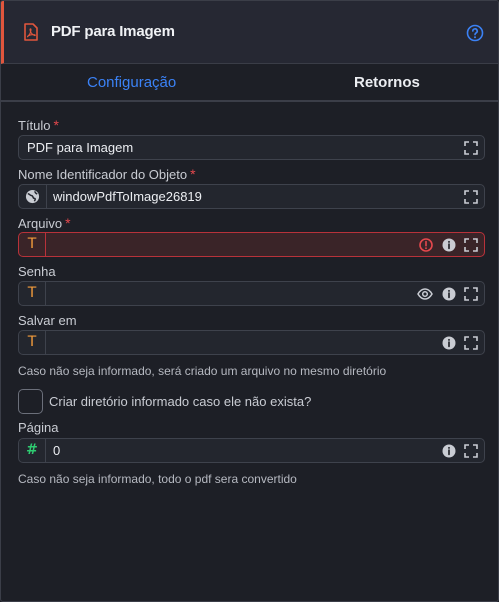 Image resolution: width=499 pixels, height=602 pixels. What do you see at coordinates (249, 32) in the screenshot?
I see `panel-header: PDF para Imagem` at bounding box center [249, 32].